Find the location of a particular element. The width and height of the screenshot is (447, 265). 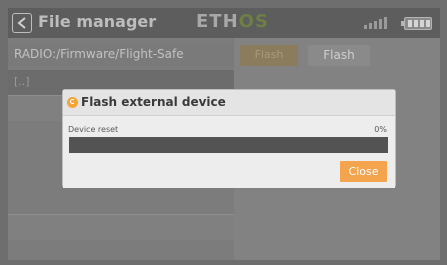

dialog-header: Flash external device is located at coordinates (229, 102).